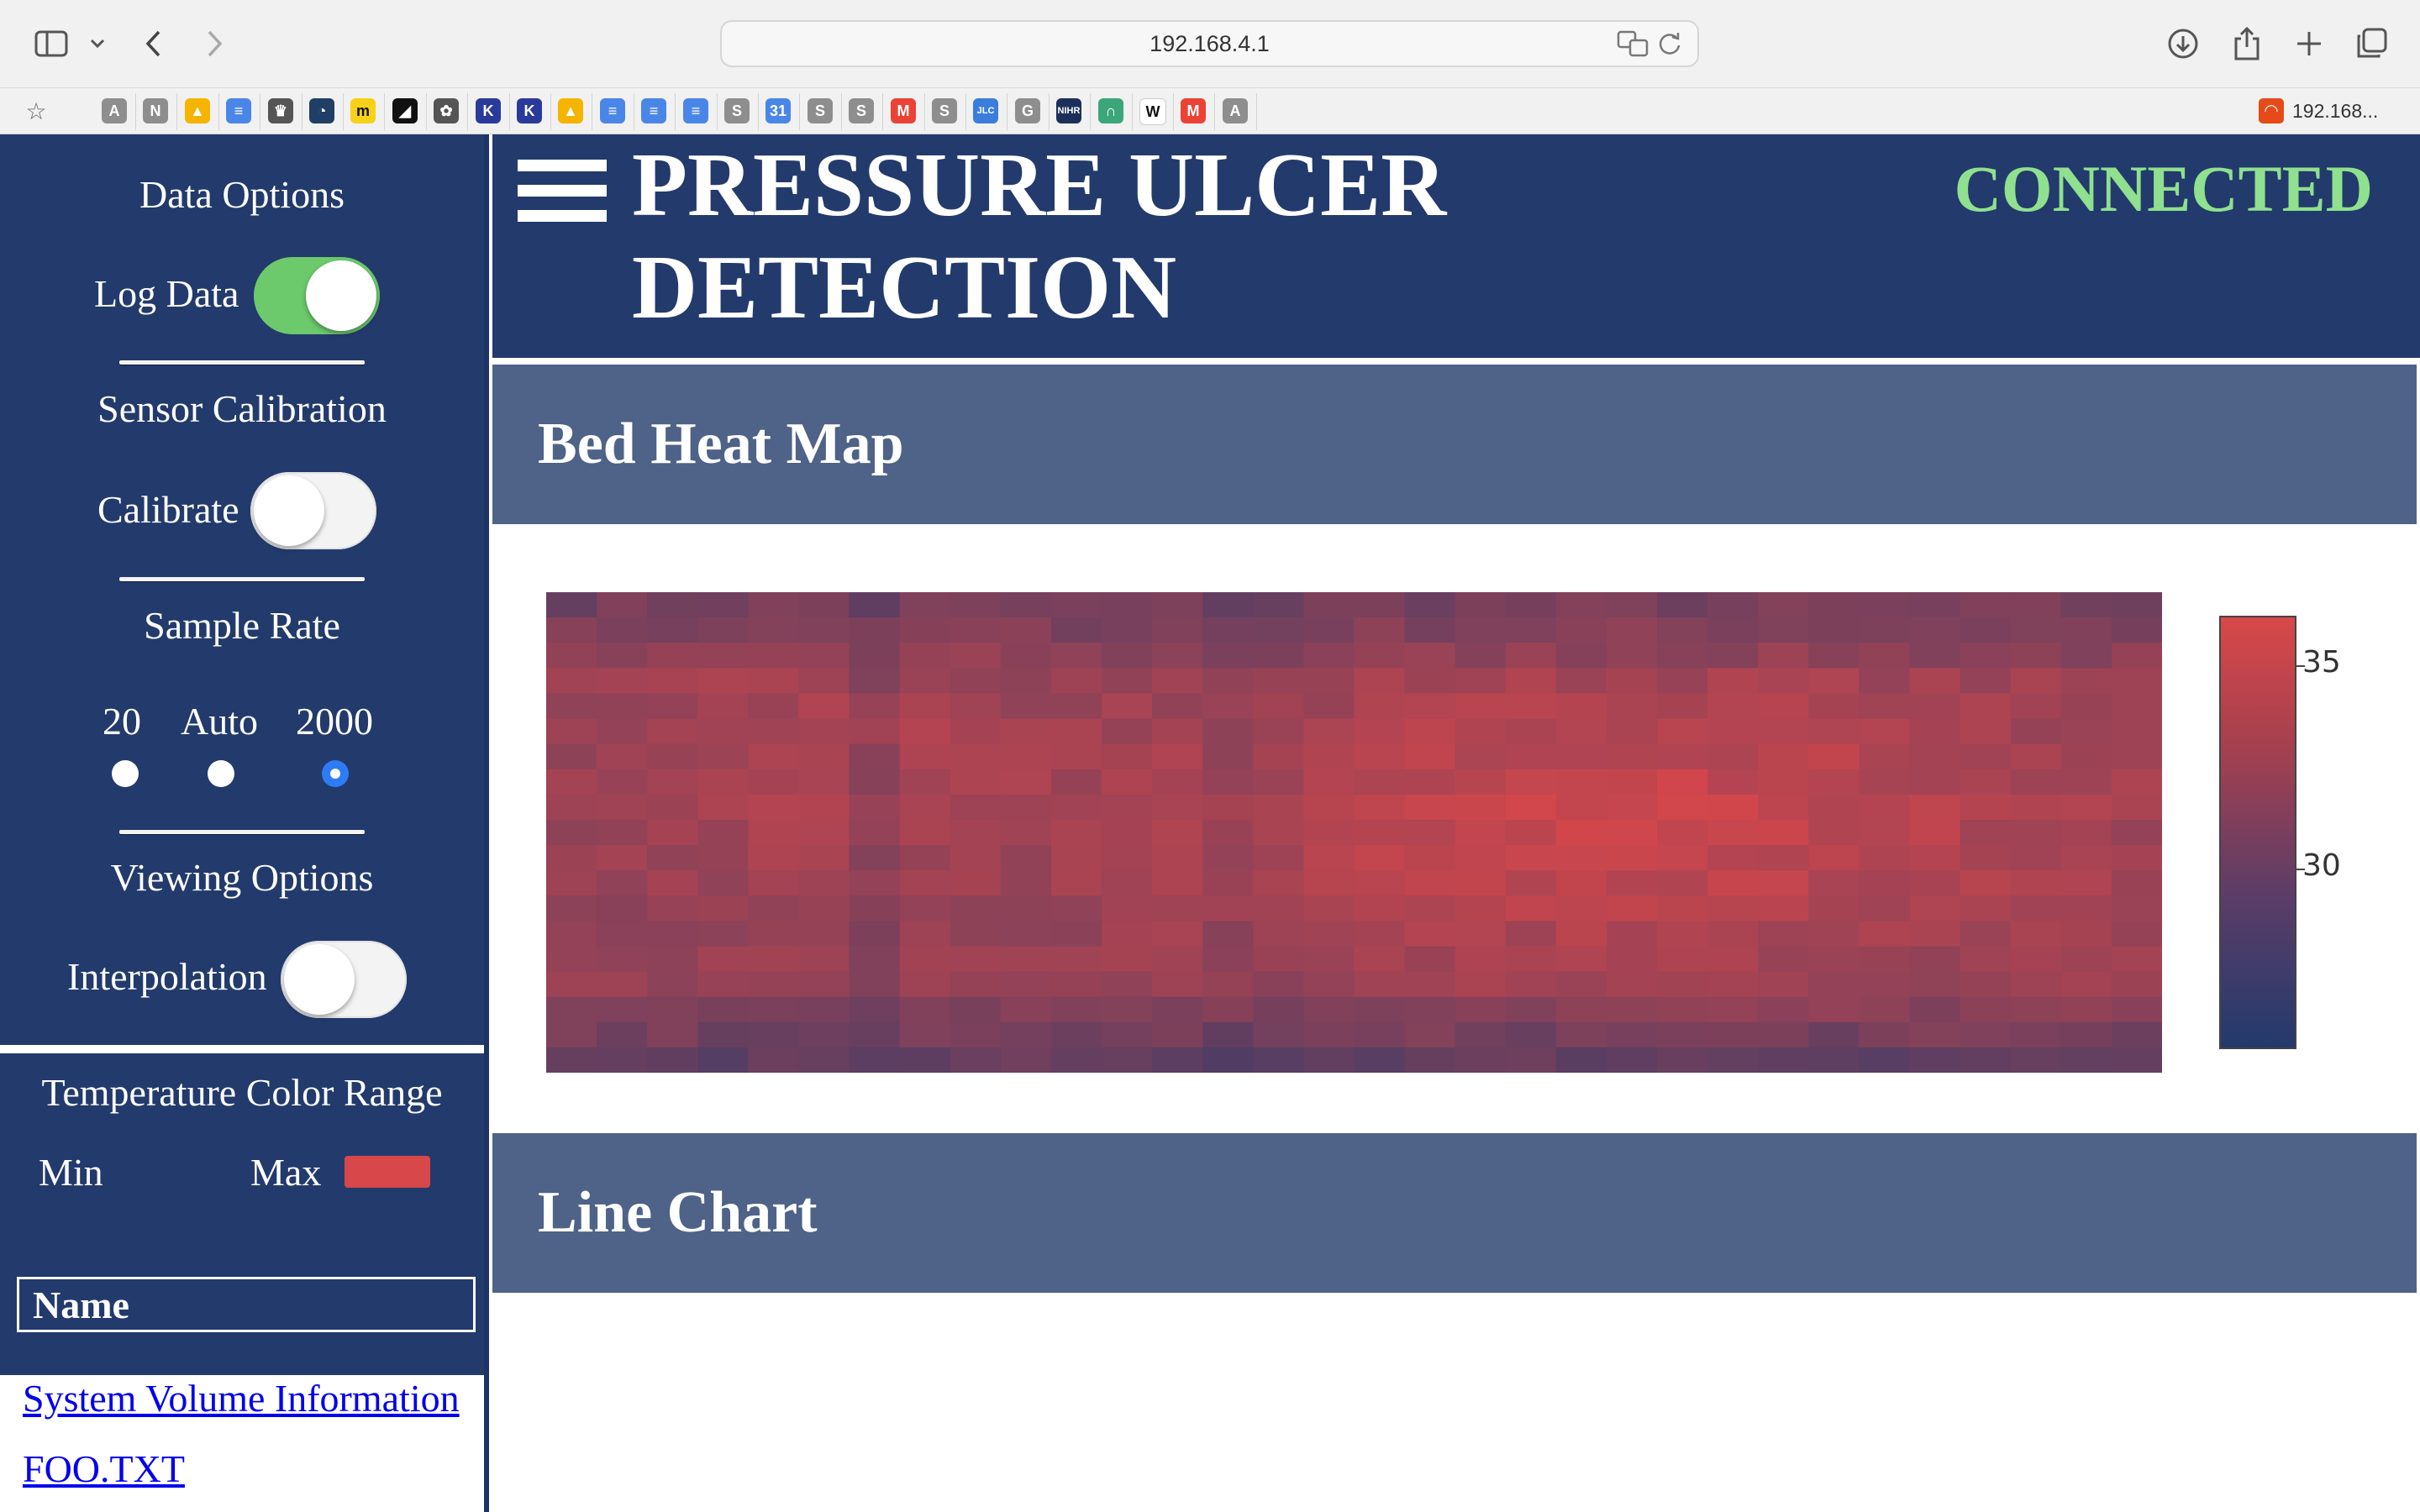  I want to click on hamburger-menu-icon, so click(562, 197).